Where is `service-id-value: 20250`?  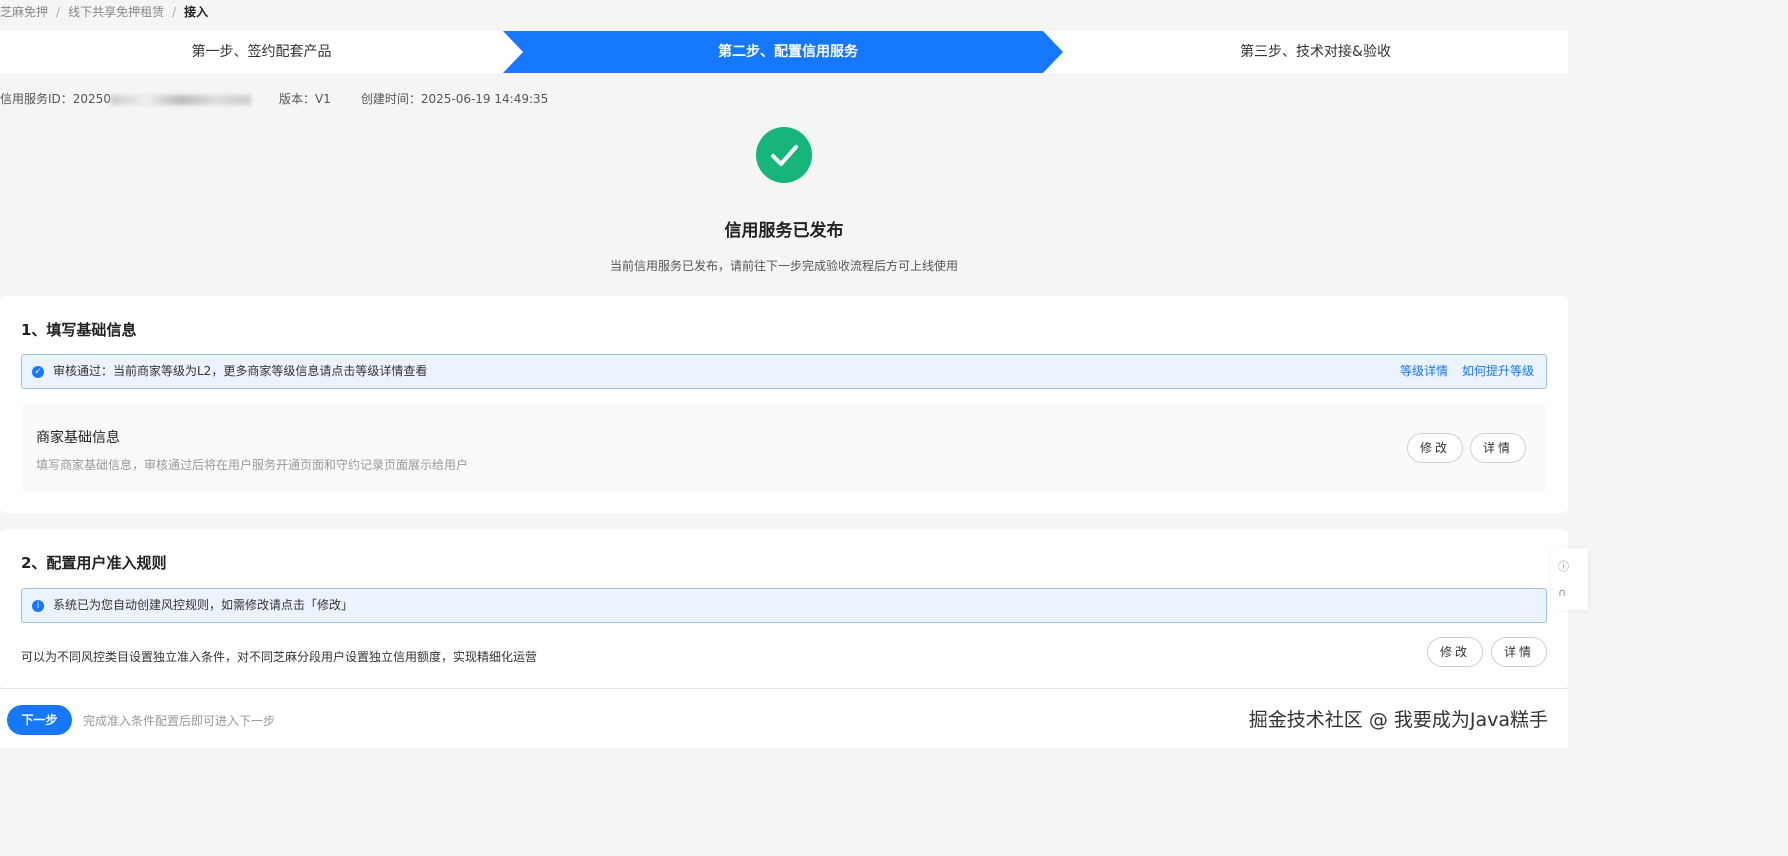
service-id-value: 20250 is located at coordinates (91, 99).